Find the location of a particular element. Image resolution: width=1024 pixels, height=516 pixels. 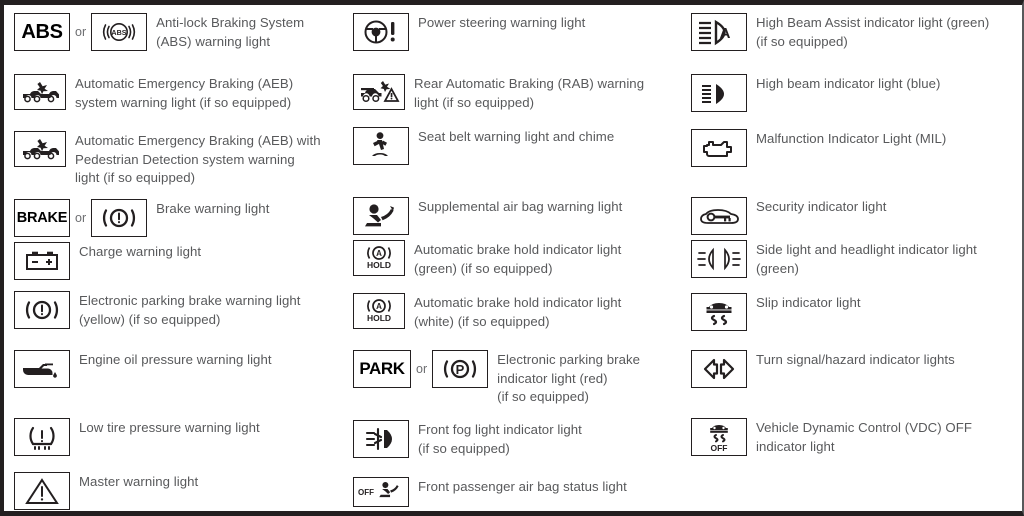

abs-circle-symbol-icon: ABS is located at coordinates (119, 32).